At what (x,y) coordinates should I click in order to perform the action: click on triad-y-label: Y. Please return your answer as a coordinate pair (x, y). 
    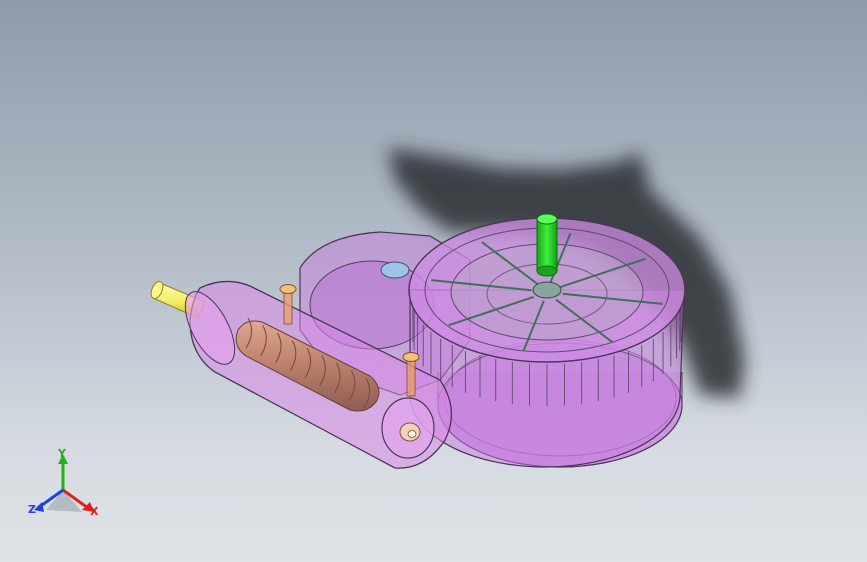
    Looking at the image, I should click on (62, 453).